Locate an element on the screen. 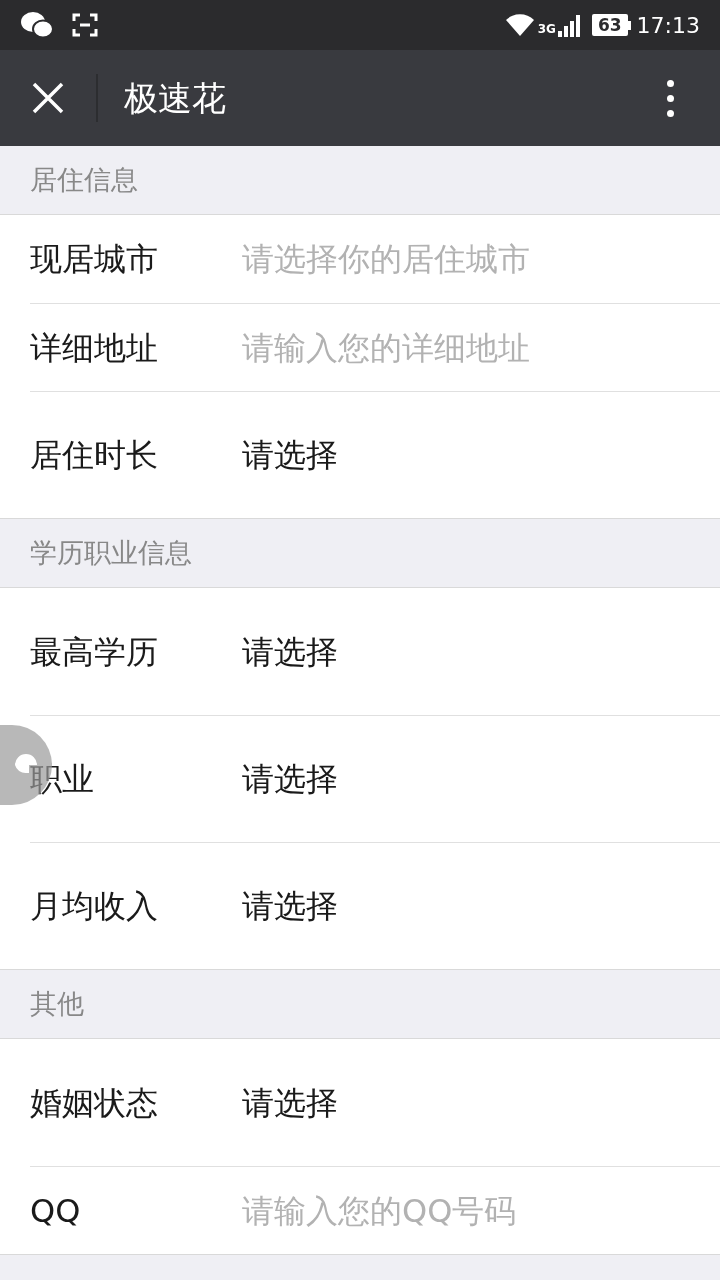 The height and width of the screenshot is (1280, 720). battery-icon: 63 is located at coordinates (611, 25).